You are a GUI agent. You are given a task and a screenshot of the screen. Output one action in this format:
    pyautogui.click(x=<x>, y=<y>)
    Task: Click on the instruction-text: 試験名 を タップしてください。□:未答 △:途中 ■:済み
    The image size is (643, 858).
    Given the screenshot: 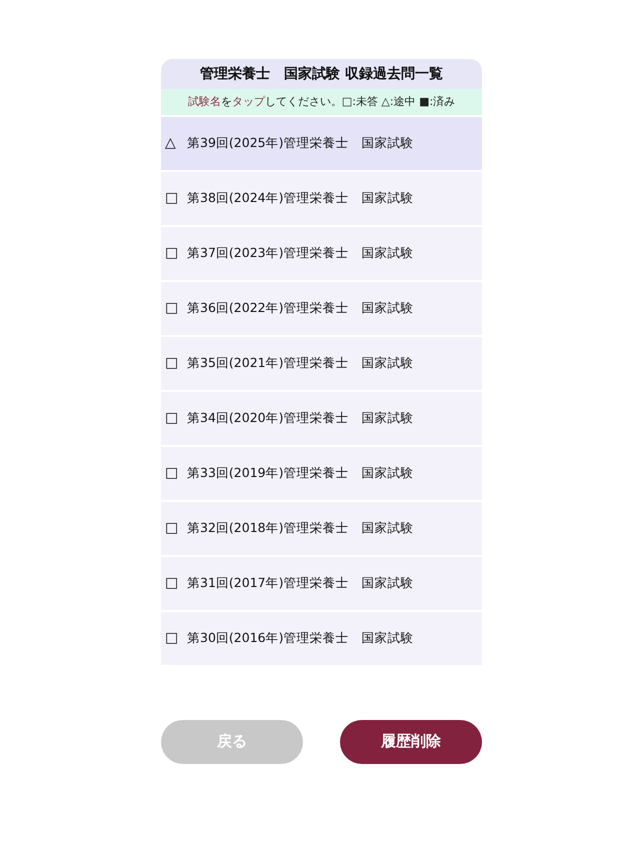 What is the action you would take?
    pyautogui.click(x=321, y=101)
    